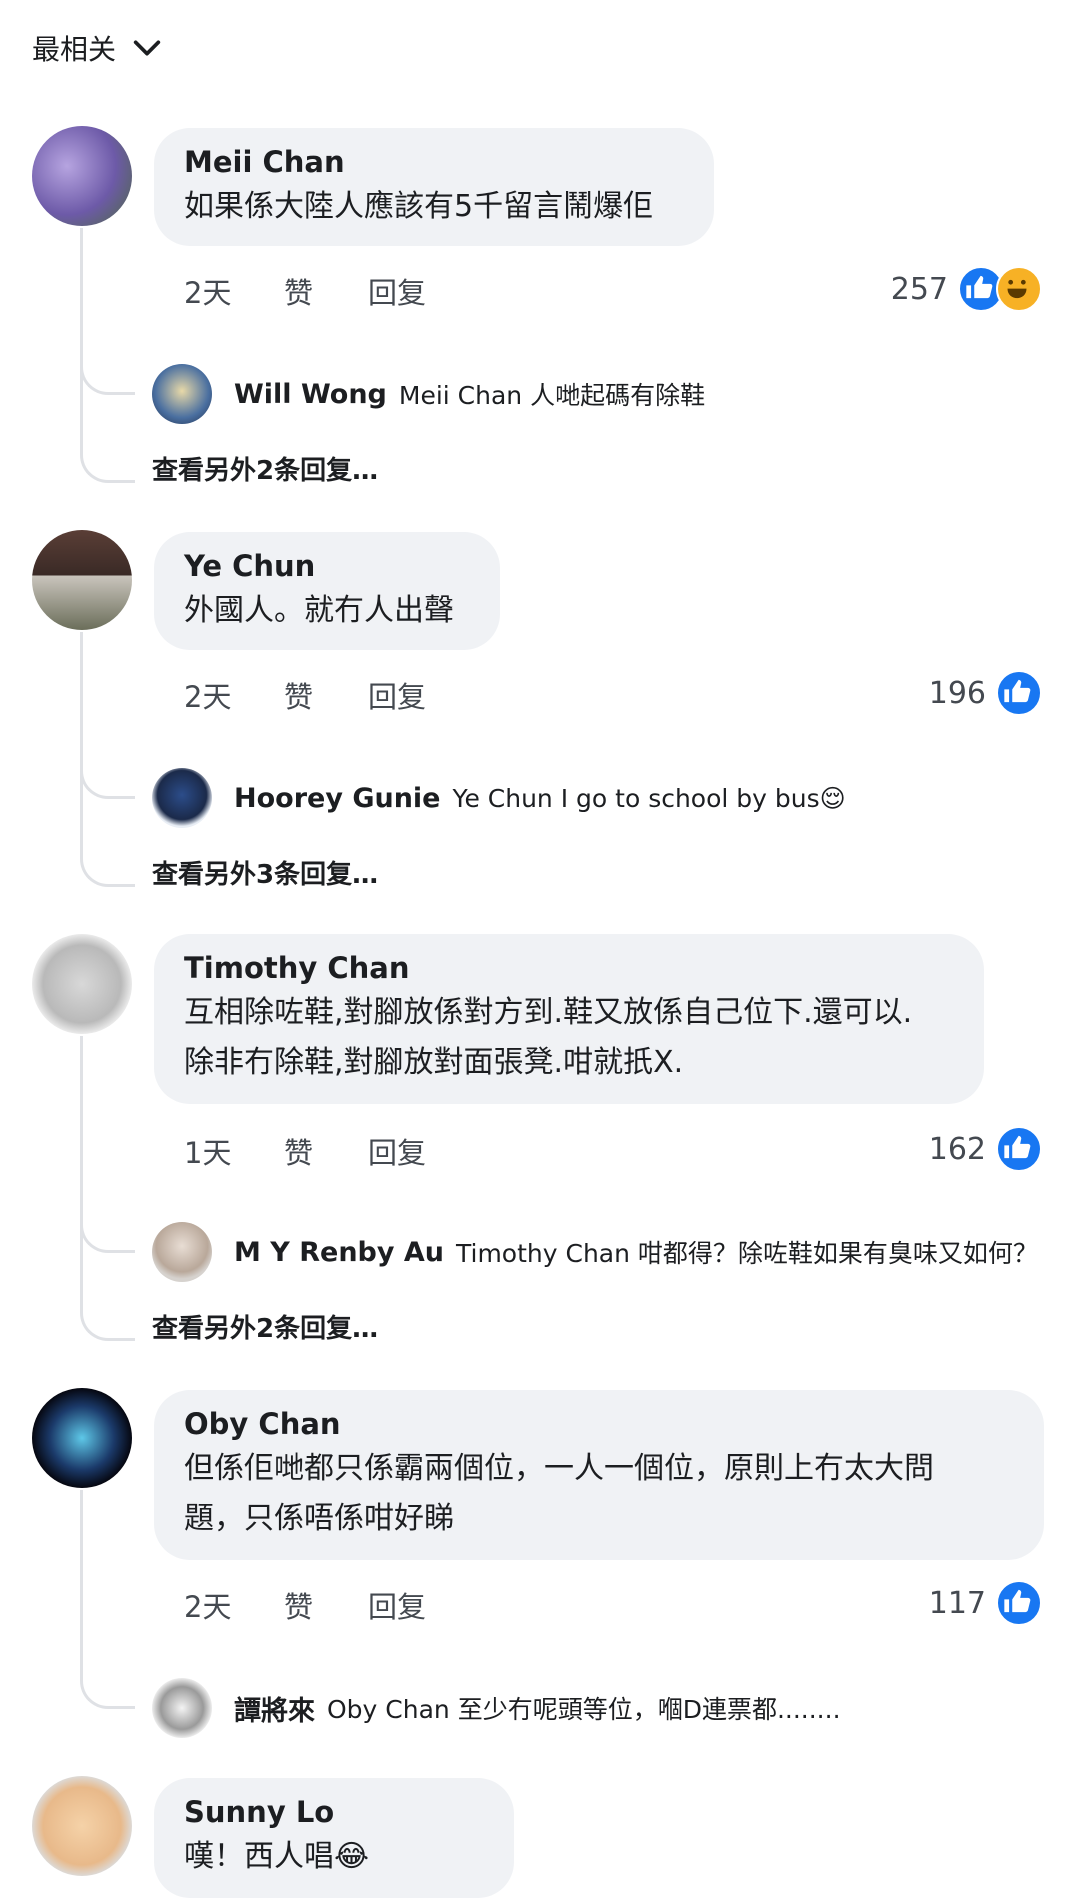 The image size is (1080, 1898). I want to click on sort-label: 最相关, so click(74, 49).